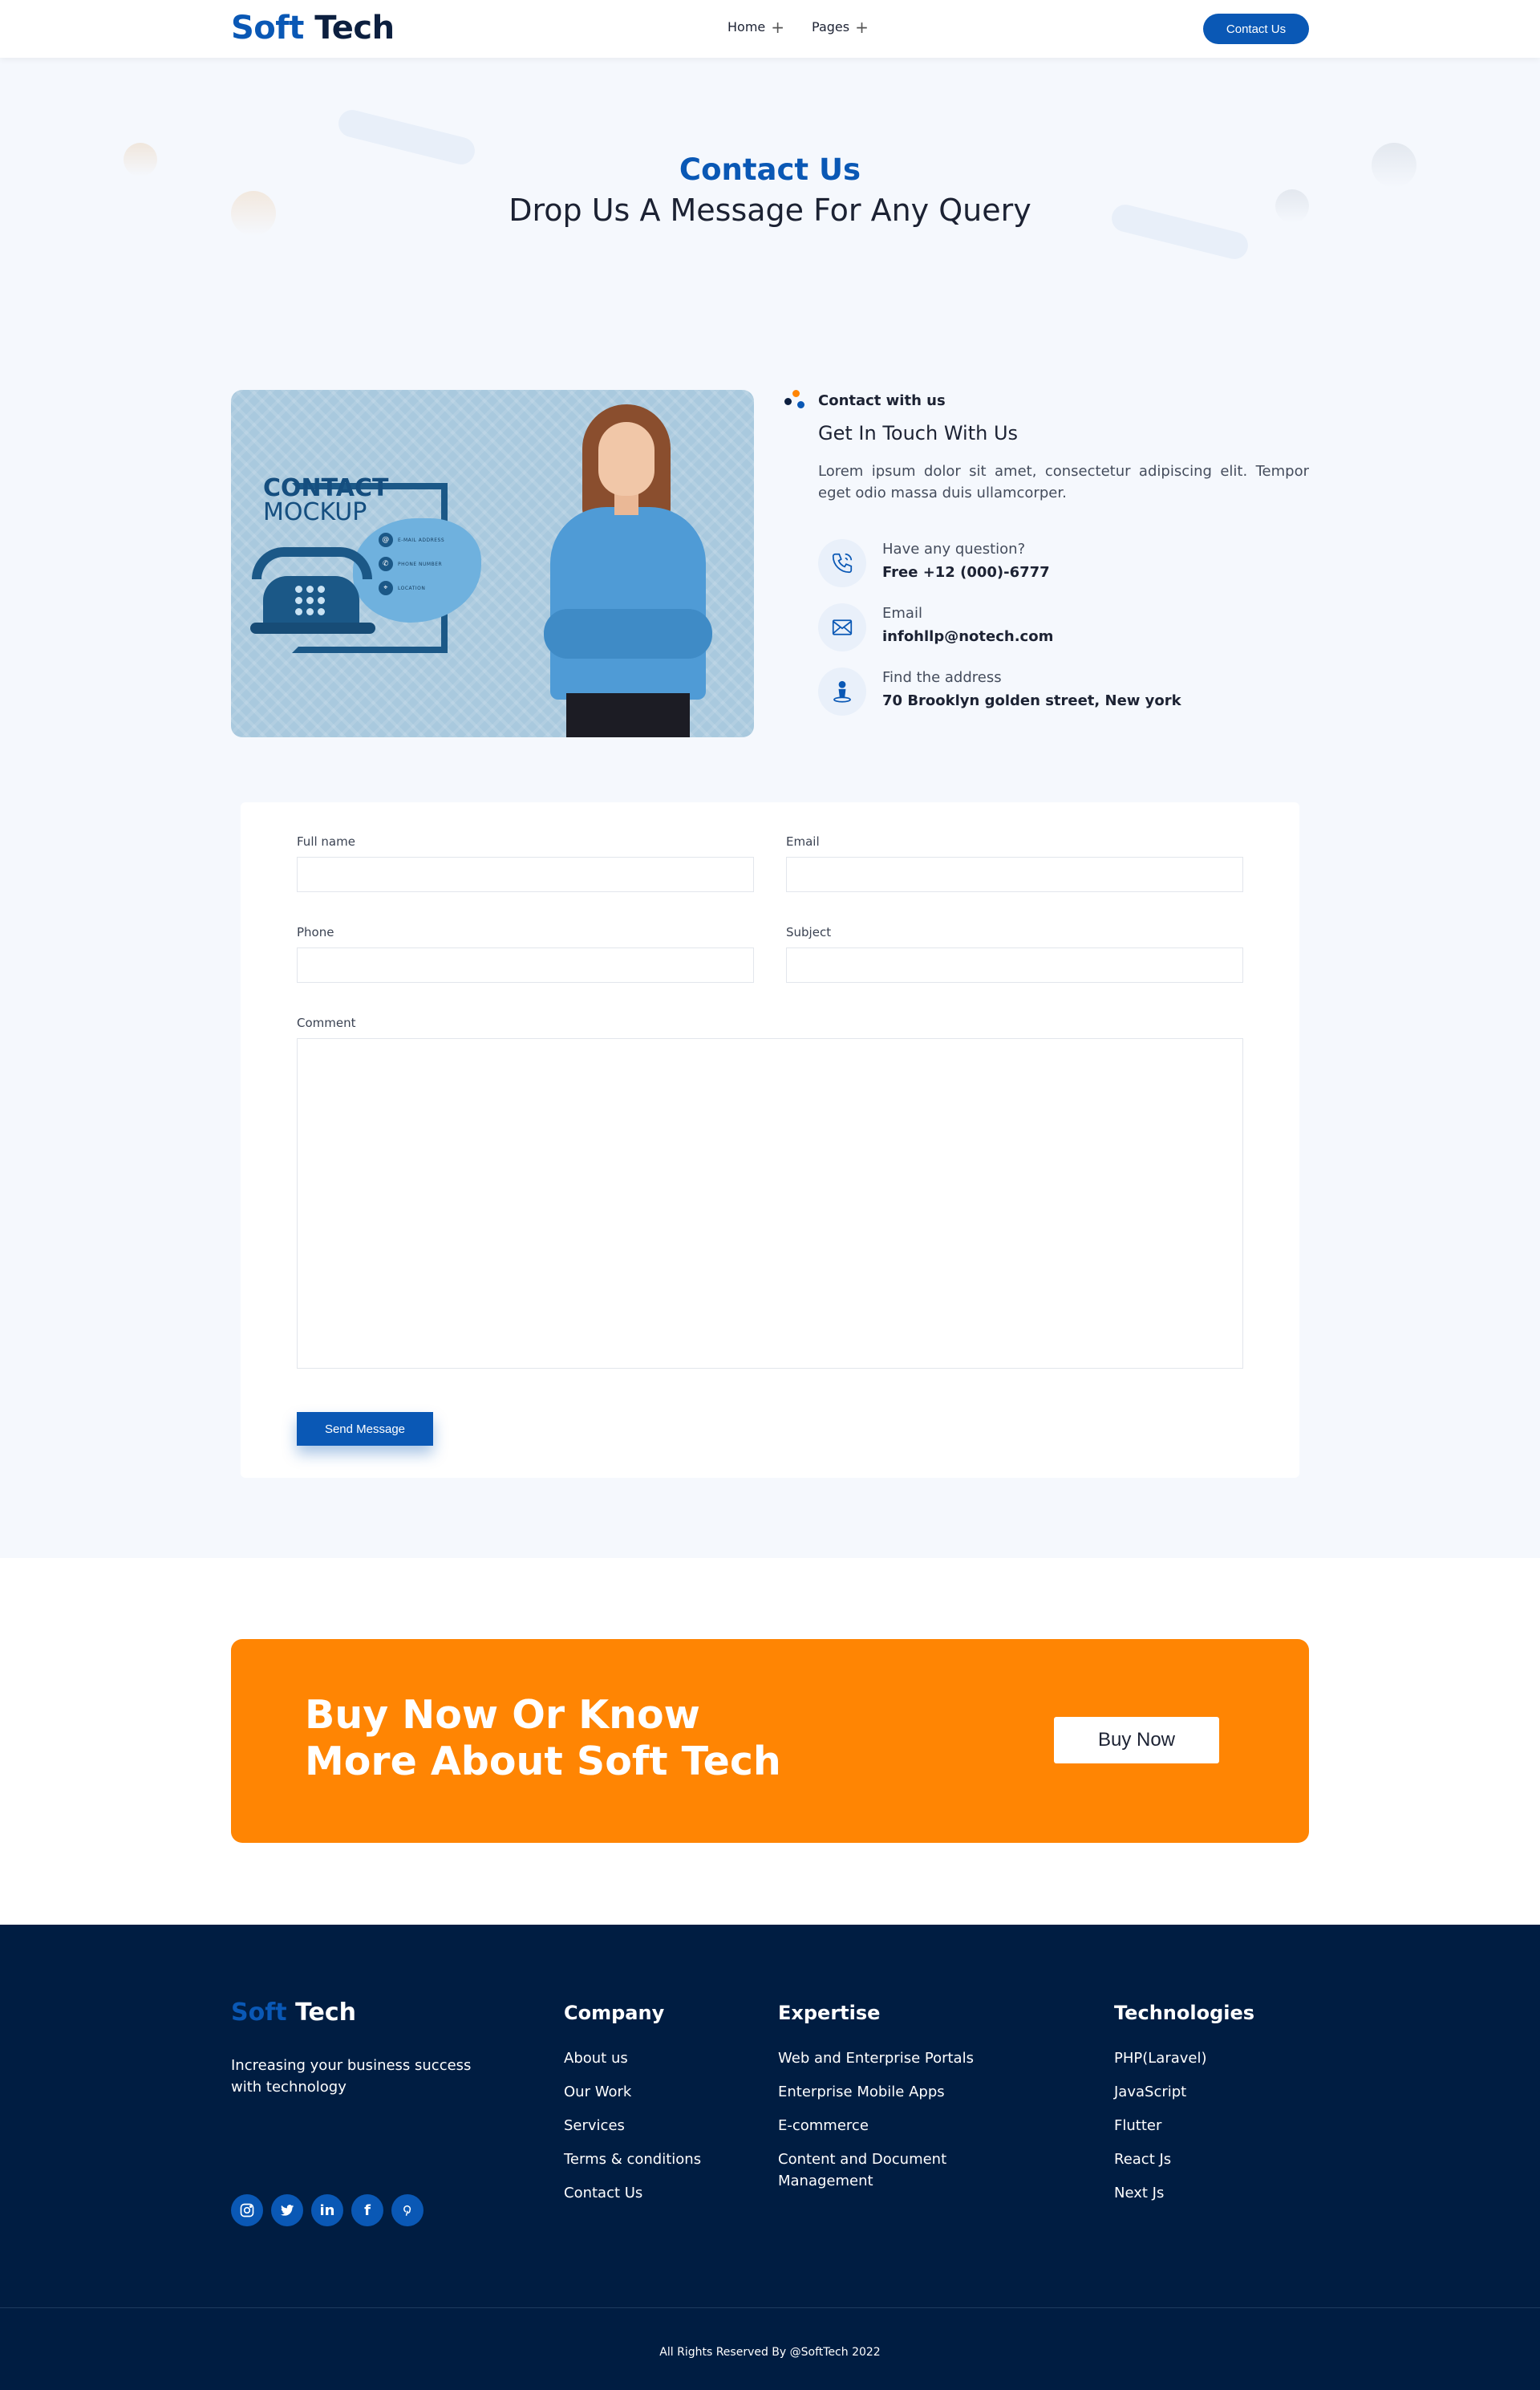 The image size is (1540, 2390). Describe the element at coordinates (1014, 875) in the screenshot. I see `email-input` at that location.